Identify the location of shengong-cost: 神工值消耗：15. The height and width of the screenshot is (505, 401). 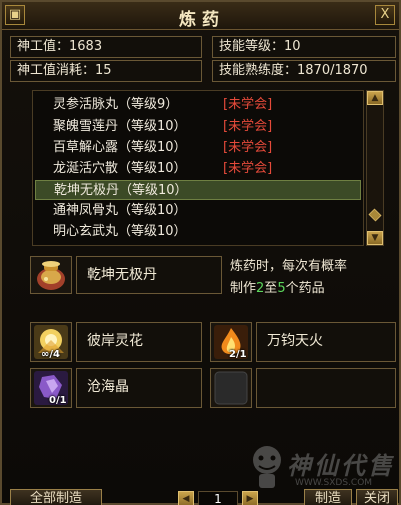
(106, 71).